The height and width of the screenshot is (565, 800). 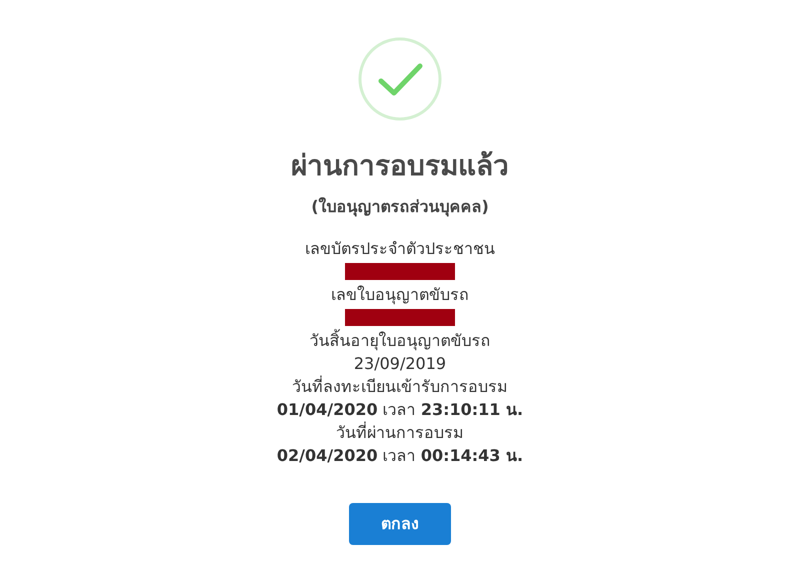 What do you see at coordinates (399, 340) in the screenshot?
I see `field-label: วันสิ้นอายุใบอนุญาตขับรถ` at bounding box center [399, 340].